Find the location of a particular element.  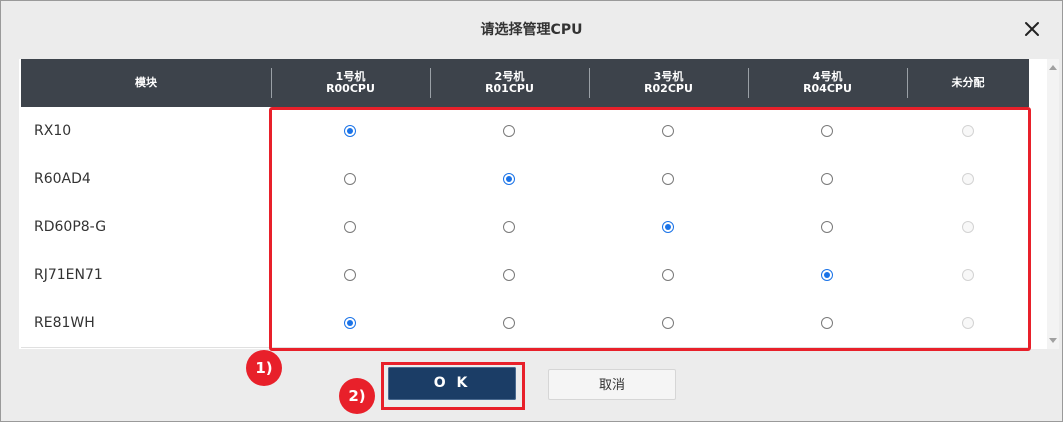

column-header-cpu1: 1号机 R00CPU is located at coordinates (350, 83).